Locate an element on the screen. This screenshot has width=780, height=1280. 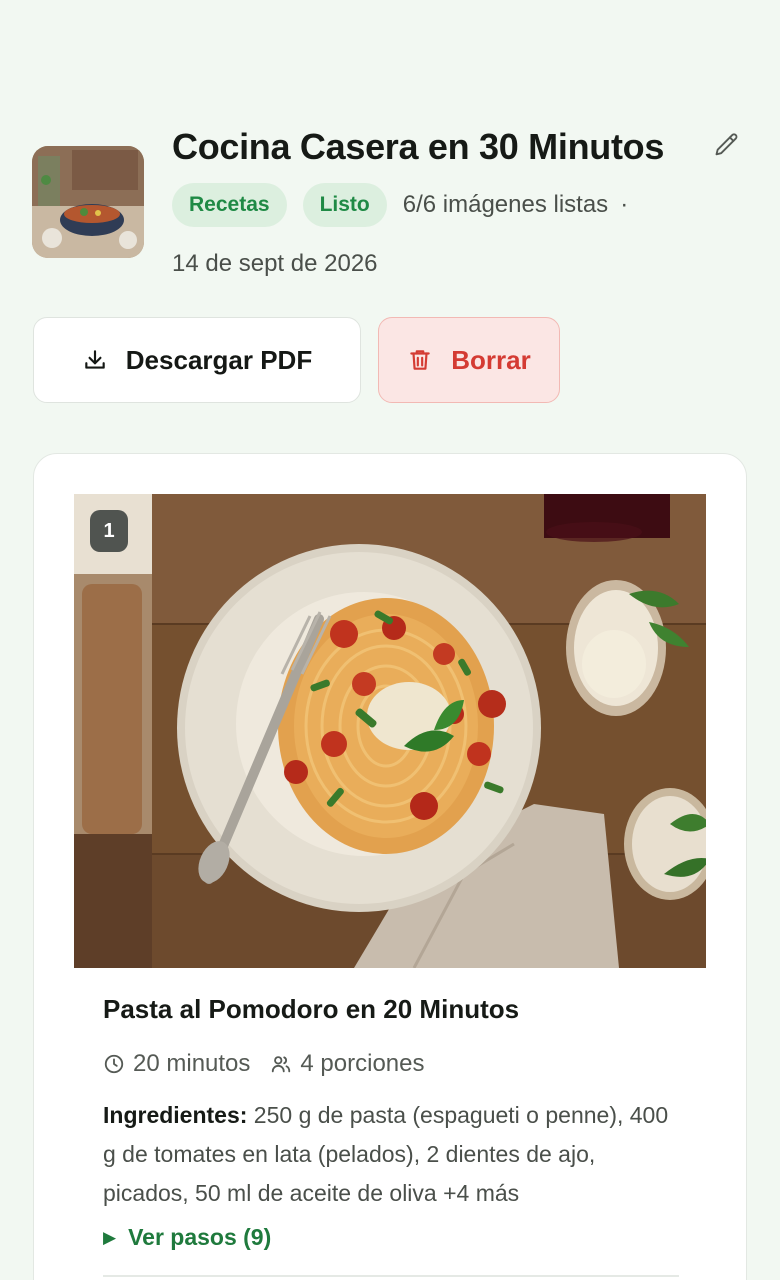
triangle-right-icon: ▶ is located at coordinates (110, 1237).